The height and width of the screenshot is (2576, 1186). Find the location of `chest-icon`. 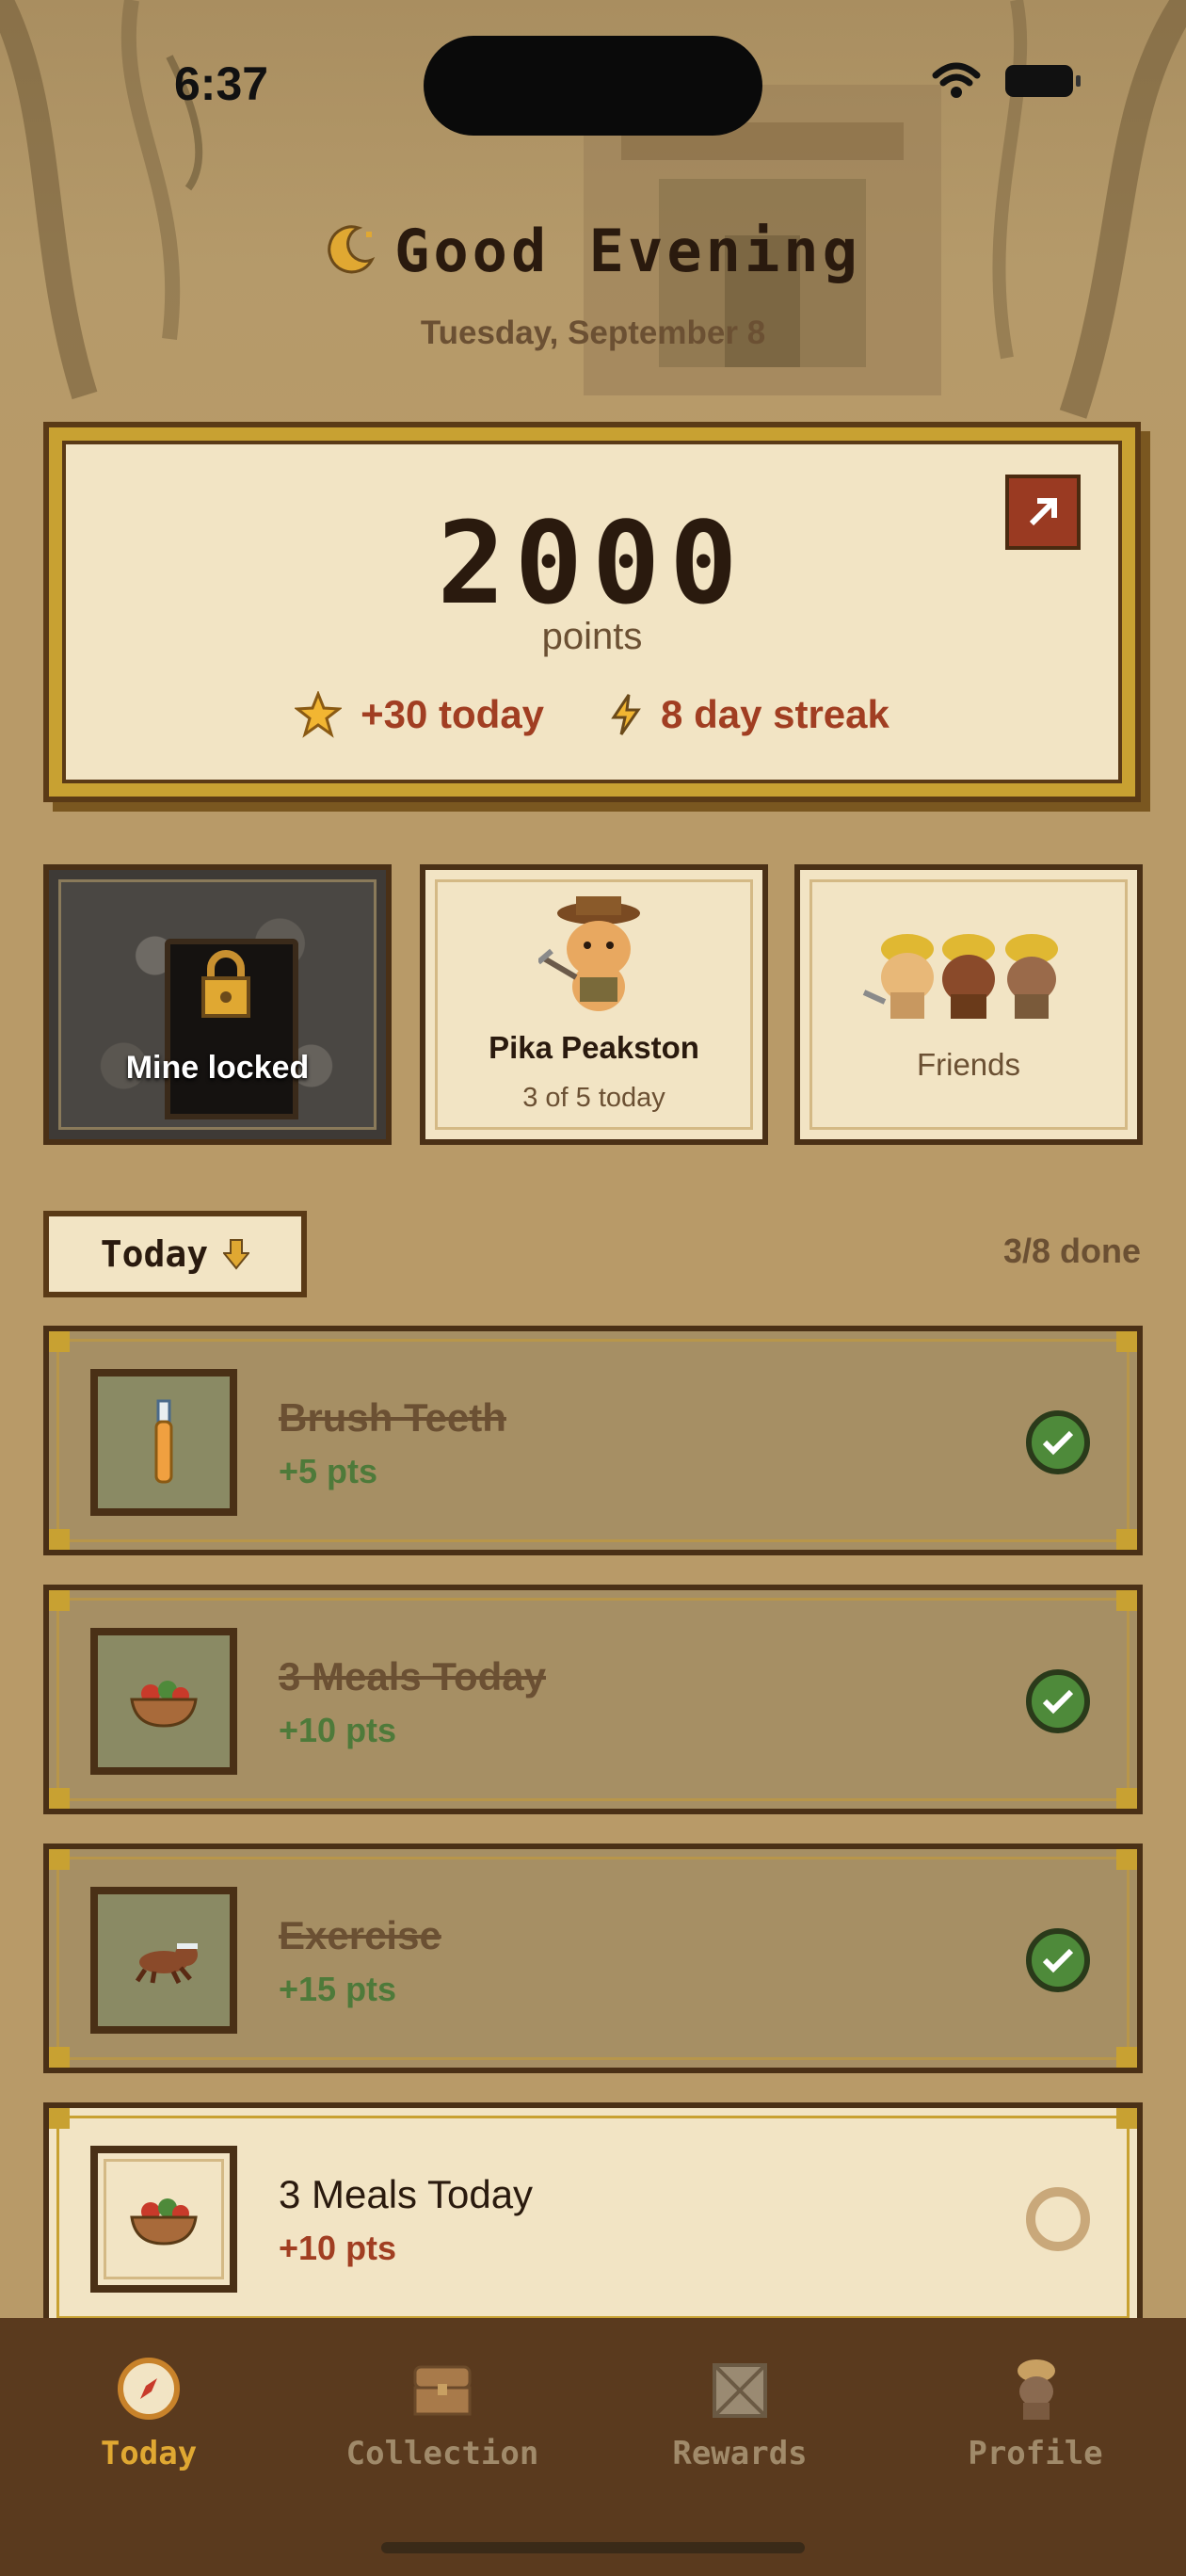

chest-icon is located at coordinates (442, 2390).